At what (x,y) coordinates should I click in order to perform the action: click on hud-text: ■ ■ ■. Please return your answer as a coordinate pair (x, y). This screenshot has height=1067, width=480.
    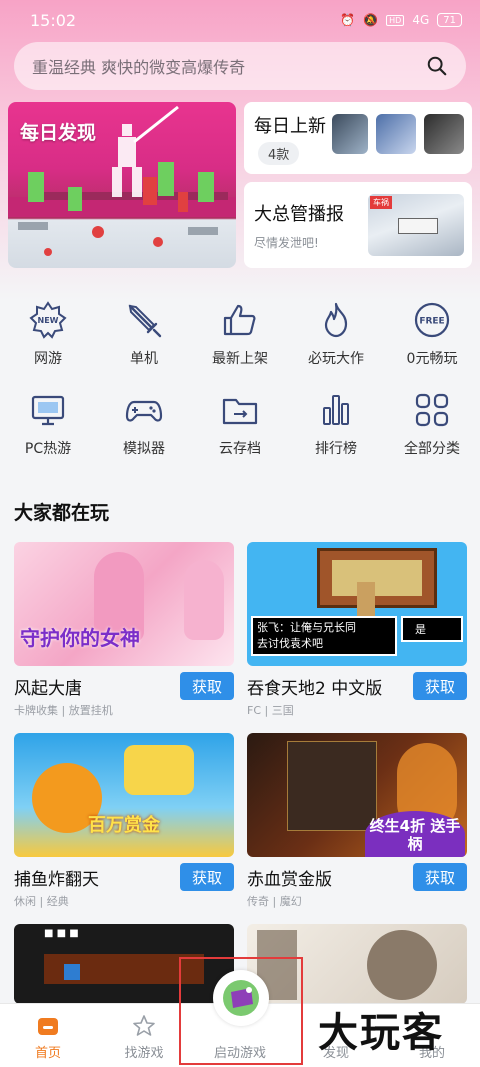
    Looking at the image, I should click on (61, 933).